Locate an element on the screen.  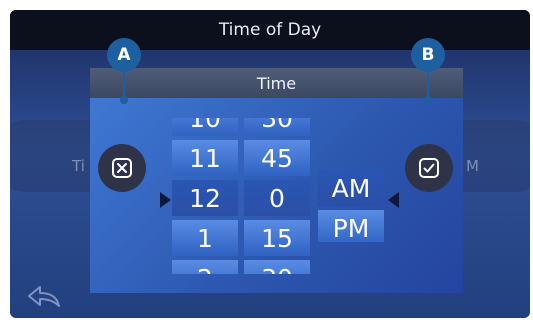
confirm-button is located at coordinates (429, 168).